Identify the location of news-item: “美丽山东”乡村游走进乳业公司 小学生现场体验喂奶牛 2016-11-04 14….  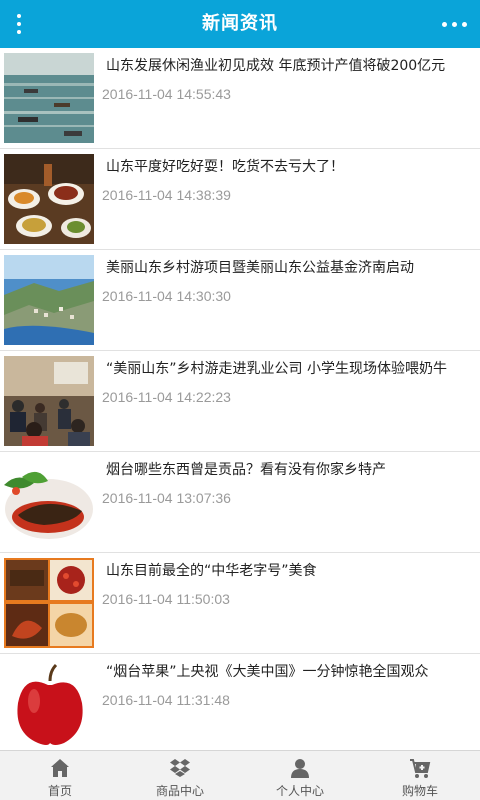
(240, 401).